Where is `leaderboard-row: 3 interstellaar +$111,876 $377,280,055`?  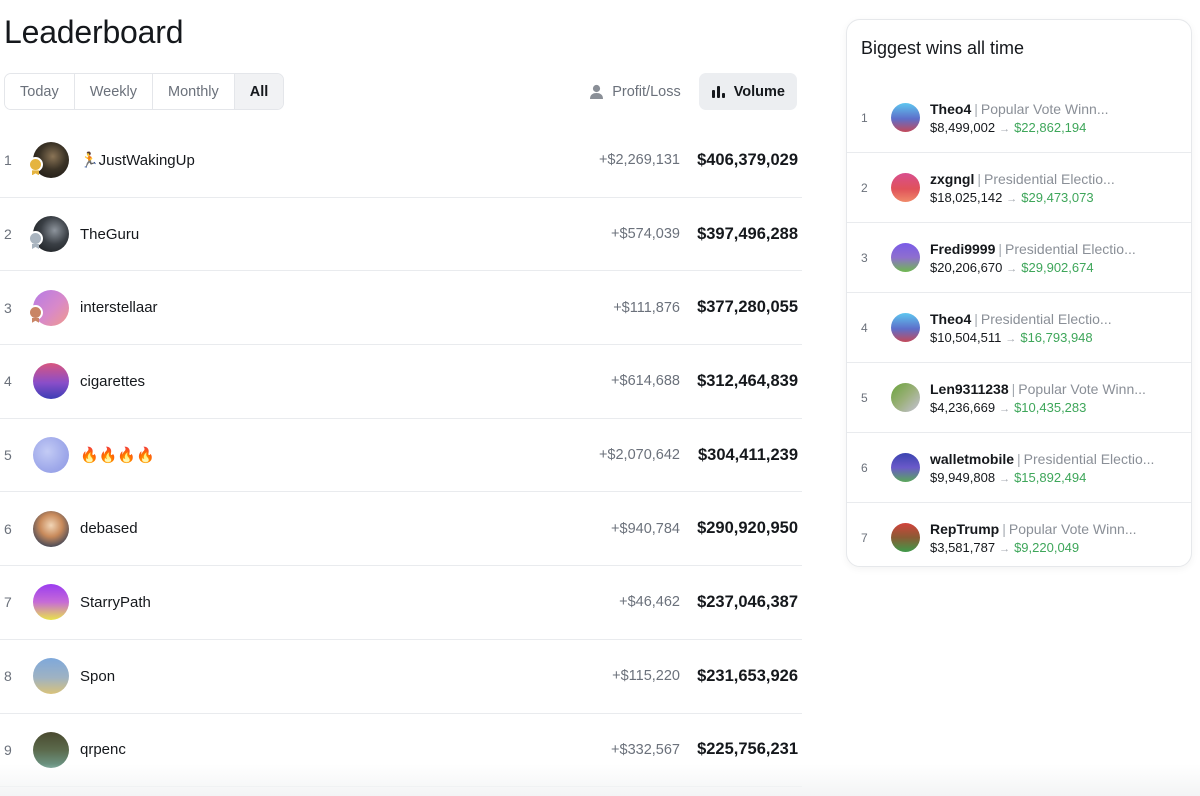 leaderboard-row: 3 interstellaar +$111,876 $377,280,055 is located at coordinates (401, 308).